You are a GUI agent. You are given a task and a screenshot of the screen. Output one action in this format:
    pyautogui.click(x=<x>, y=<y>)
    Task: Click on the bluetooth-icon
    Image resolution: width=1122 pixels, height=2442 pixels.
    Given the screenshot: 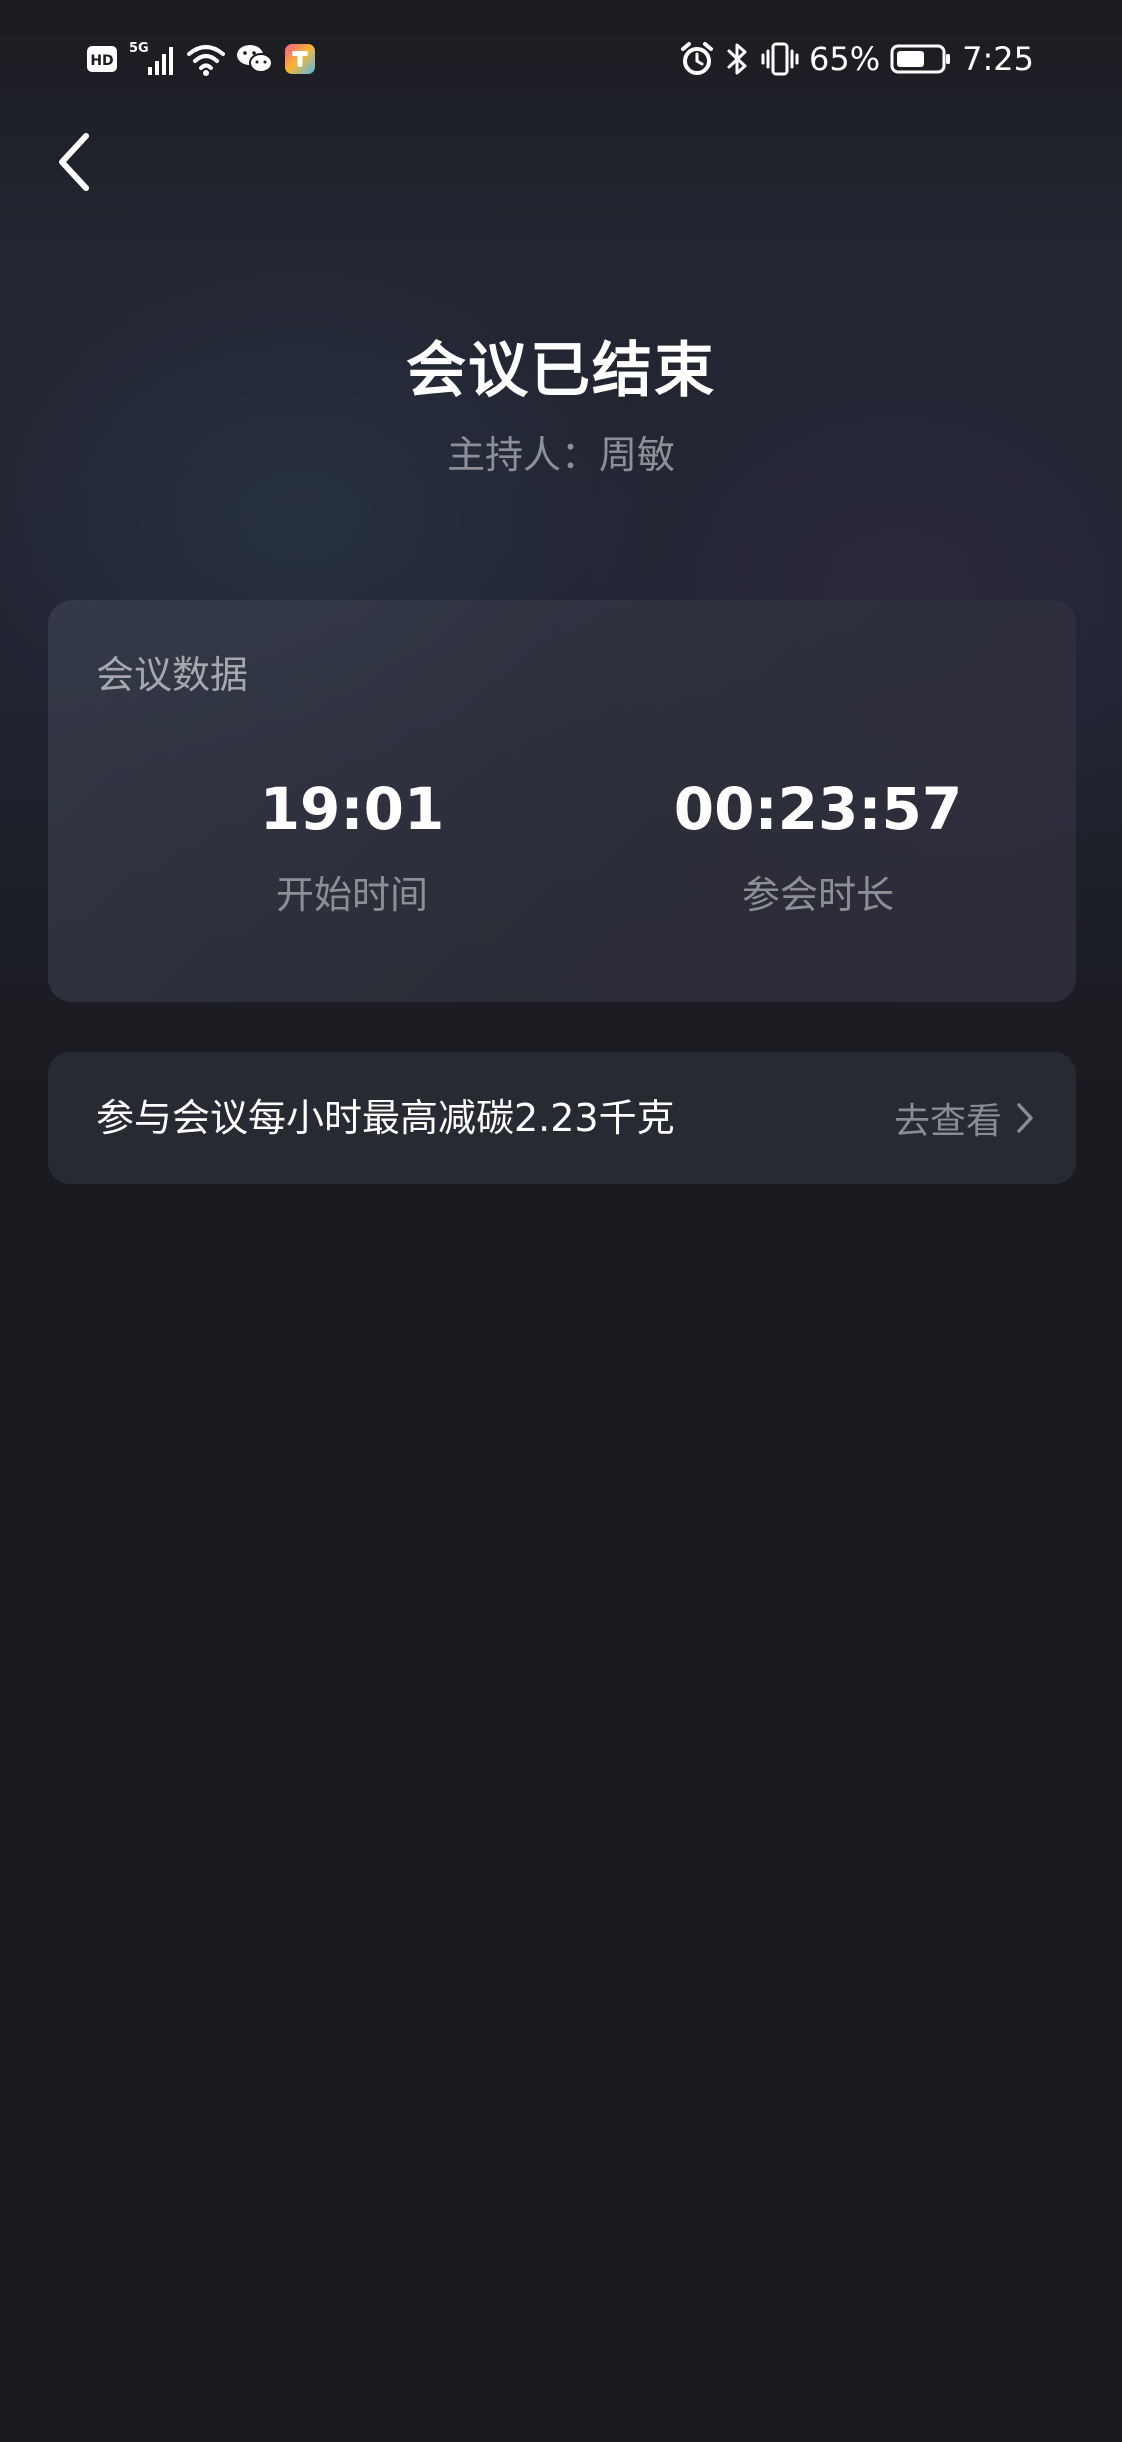 What is the action you would take?
    pyautogui.click(x=738, y=59)
    